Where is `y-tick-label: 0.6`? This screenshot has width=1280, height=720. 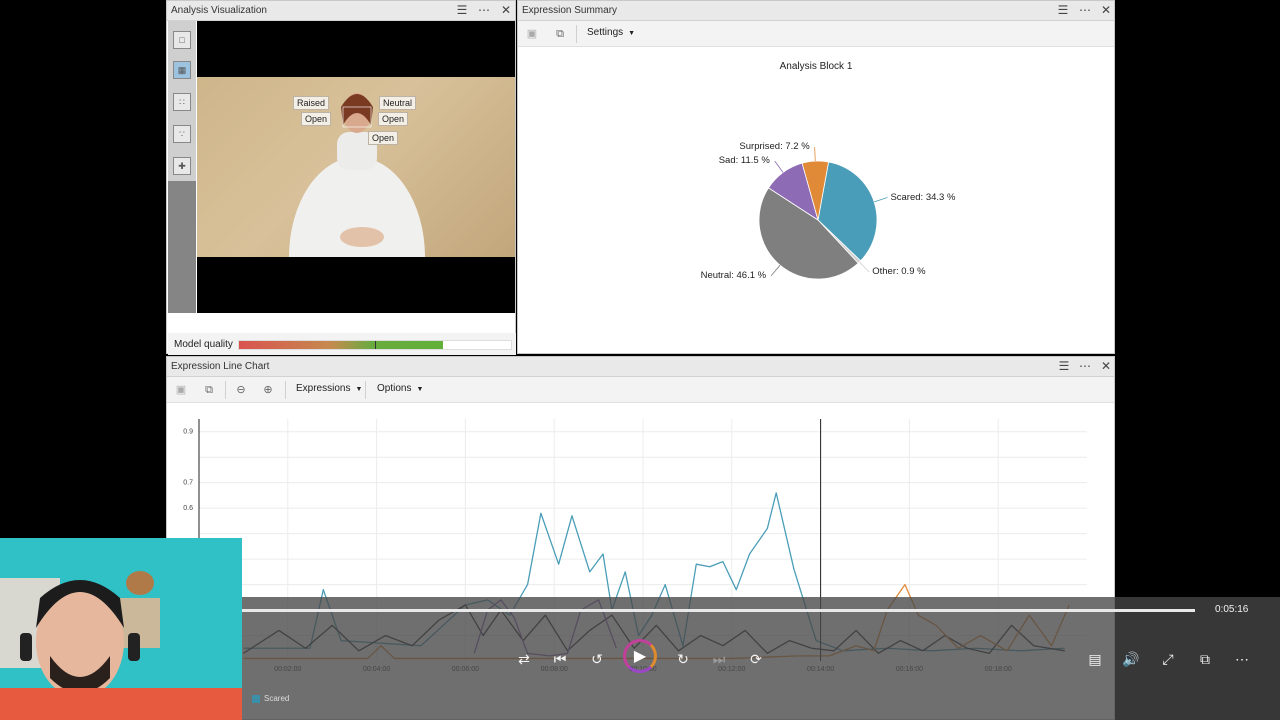 y-tick-label: 0.6 is located at coordinates (188, 508).